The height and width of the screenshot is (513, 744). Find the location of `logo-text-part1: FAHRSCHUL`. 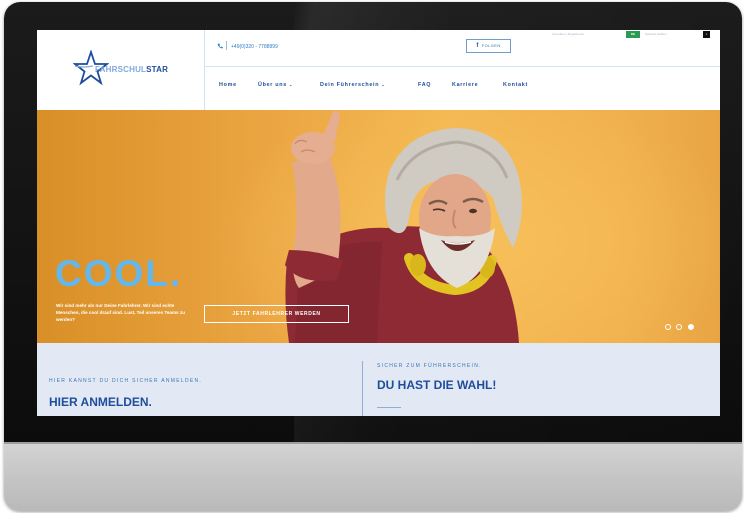

logo-text-part1: FAHRSCHUL is located at coordinates (121, 69).